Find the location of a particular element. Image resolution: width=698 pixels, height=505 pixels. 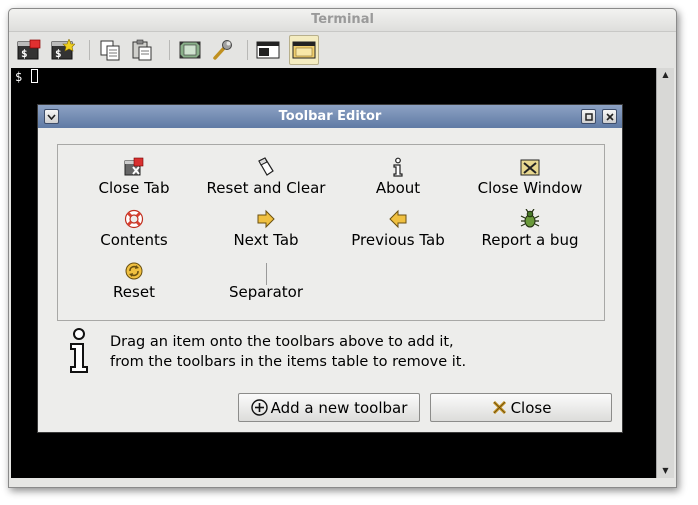

new-window-icon: $ is located at coordinates (63, 49).